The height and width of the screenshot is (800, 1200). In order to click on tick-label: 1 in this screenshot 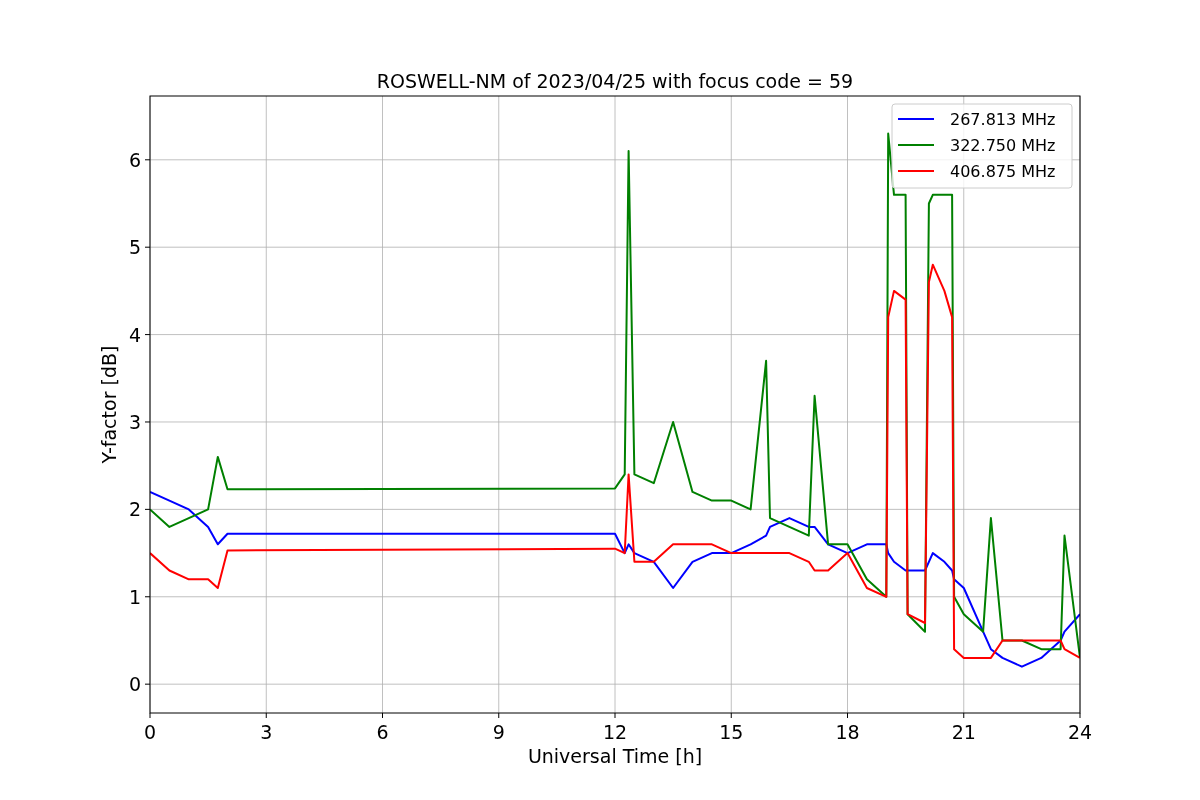, I will do `click(134, 596)`.